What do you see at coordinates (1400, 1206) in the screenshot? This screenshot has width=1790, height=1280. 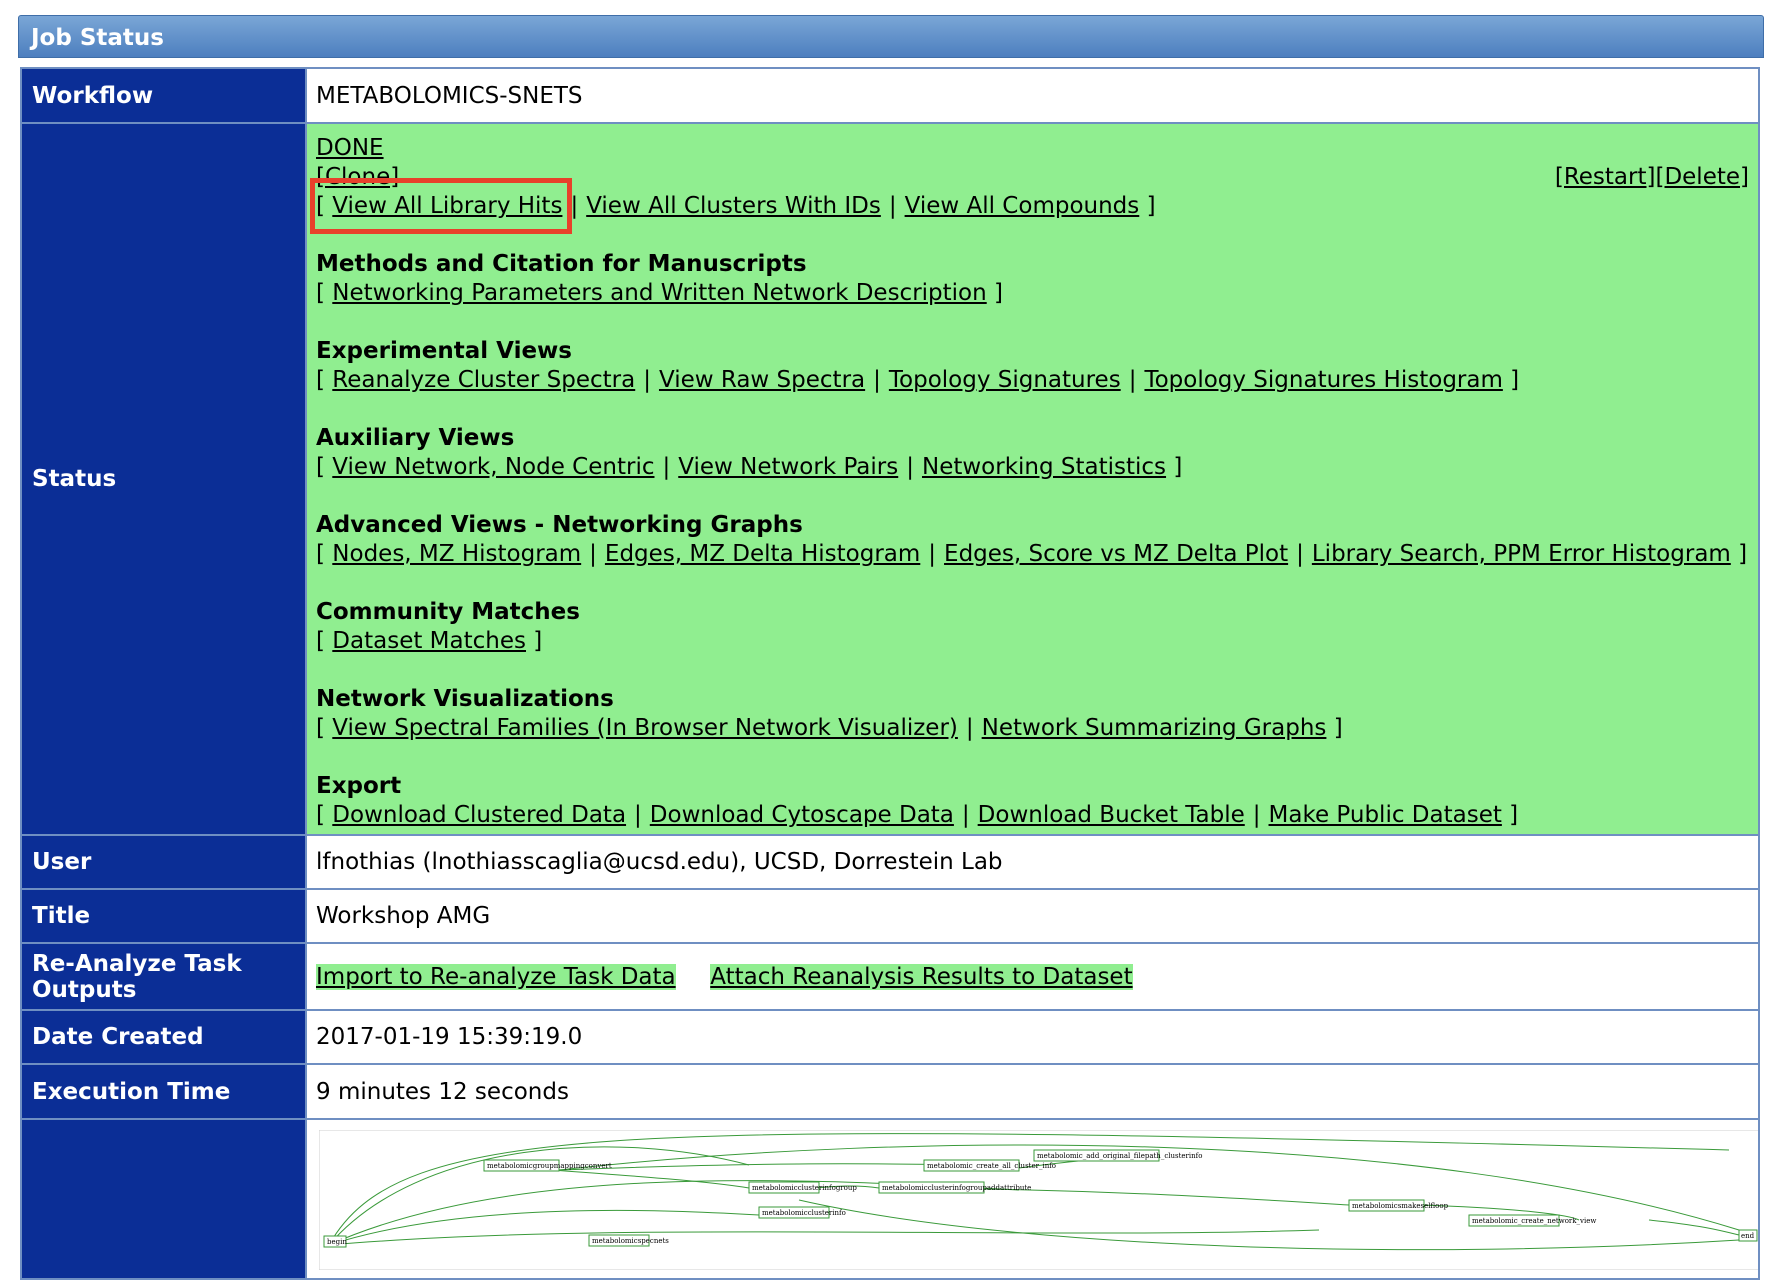 I see `graph-node-makeselfloop: metabolomicsmakeselfloop` at bounding box center [1400, 1206].